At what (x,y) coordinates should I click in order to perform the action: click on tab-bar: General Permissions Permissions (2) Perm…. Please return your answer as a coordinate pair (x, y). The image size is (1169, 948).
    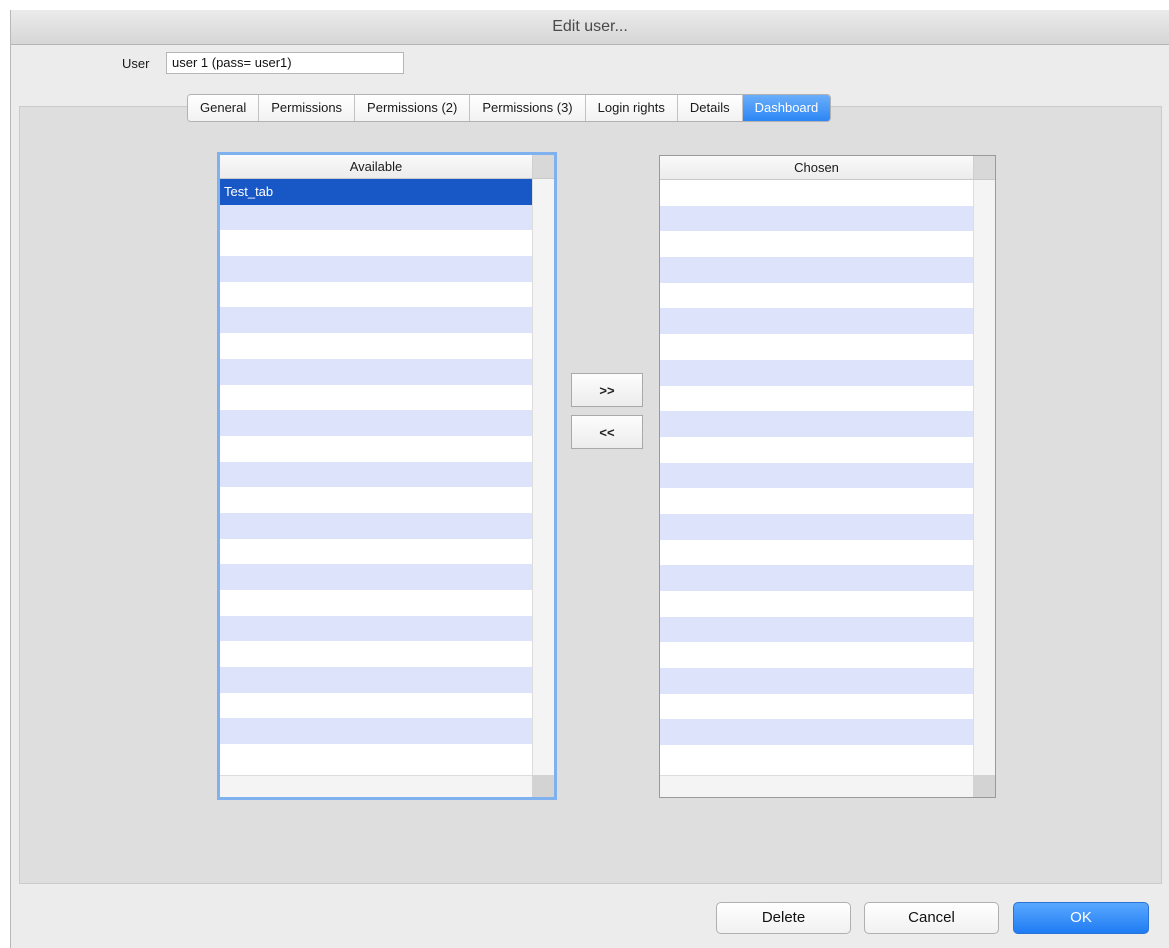
    Looking at the image, I should click on (509, 108).